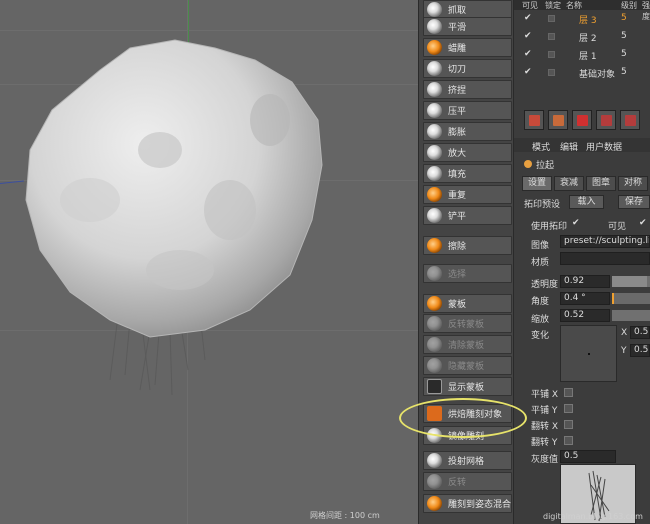  I want to click on invert-icon, so click(434, 481).